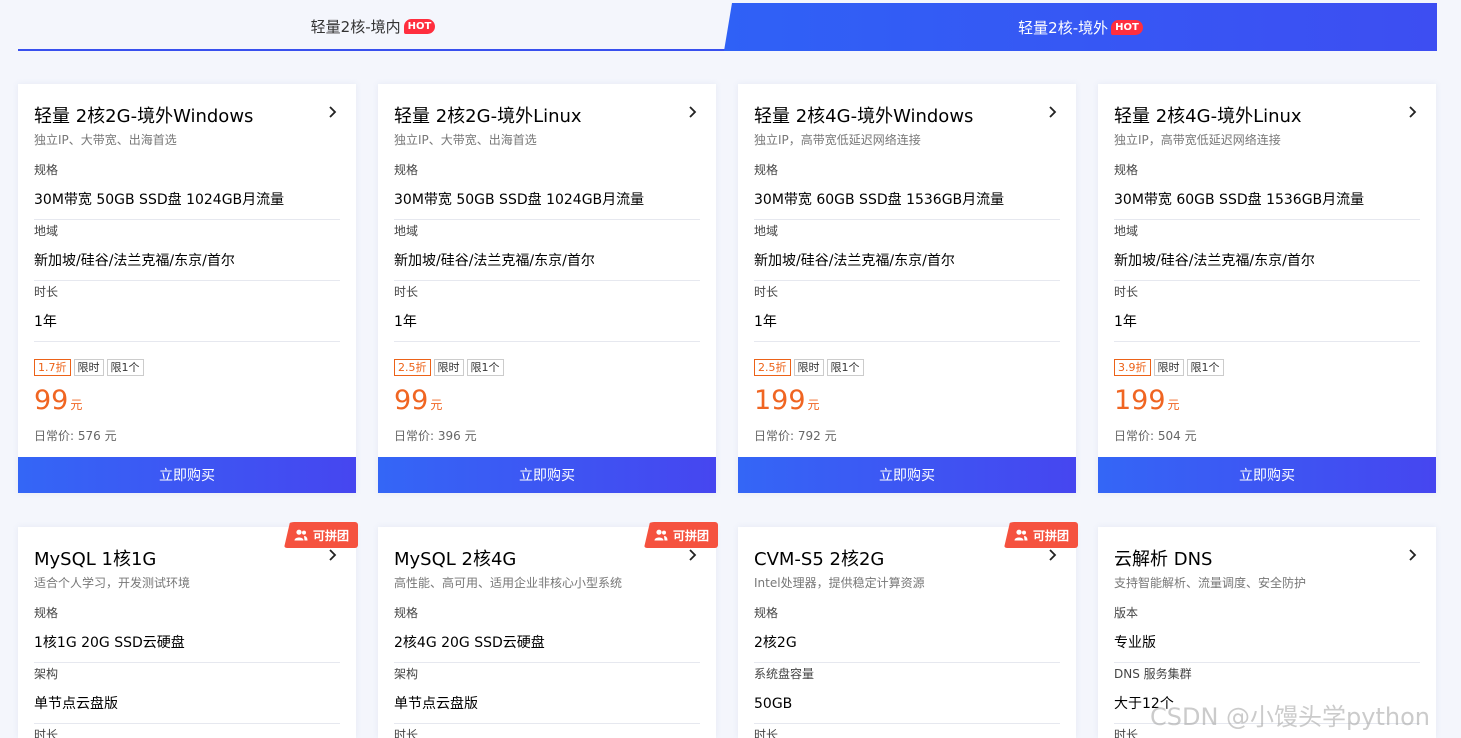 Image resolution: width=1461 pixels, height=738 pixels. What do you see at coordinates (1127, 27) in the screenshot?
I see `hot-badge: HOT` at bounding box center [1127, 27].